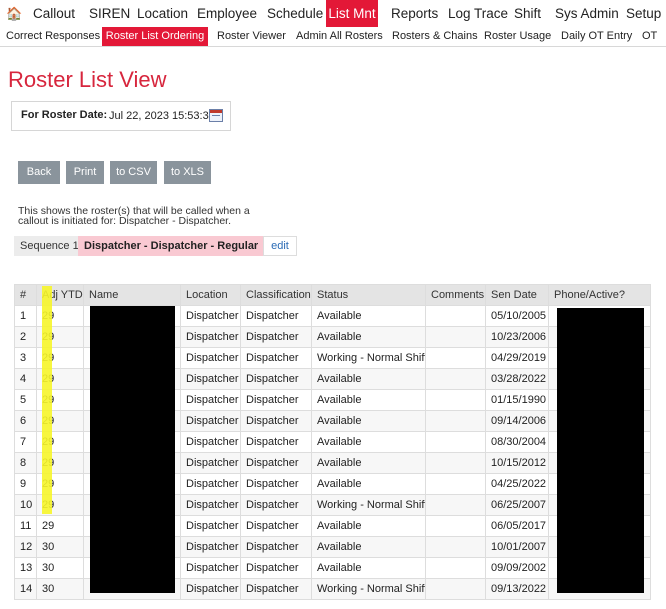 Image resolution: width=666 pixels, height=609 pixels. Describe the element at coordinates (600, 450) in the screenshot. I see `phone-redaction` at that location.